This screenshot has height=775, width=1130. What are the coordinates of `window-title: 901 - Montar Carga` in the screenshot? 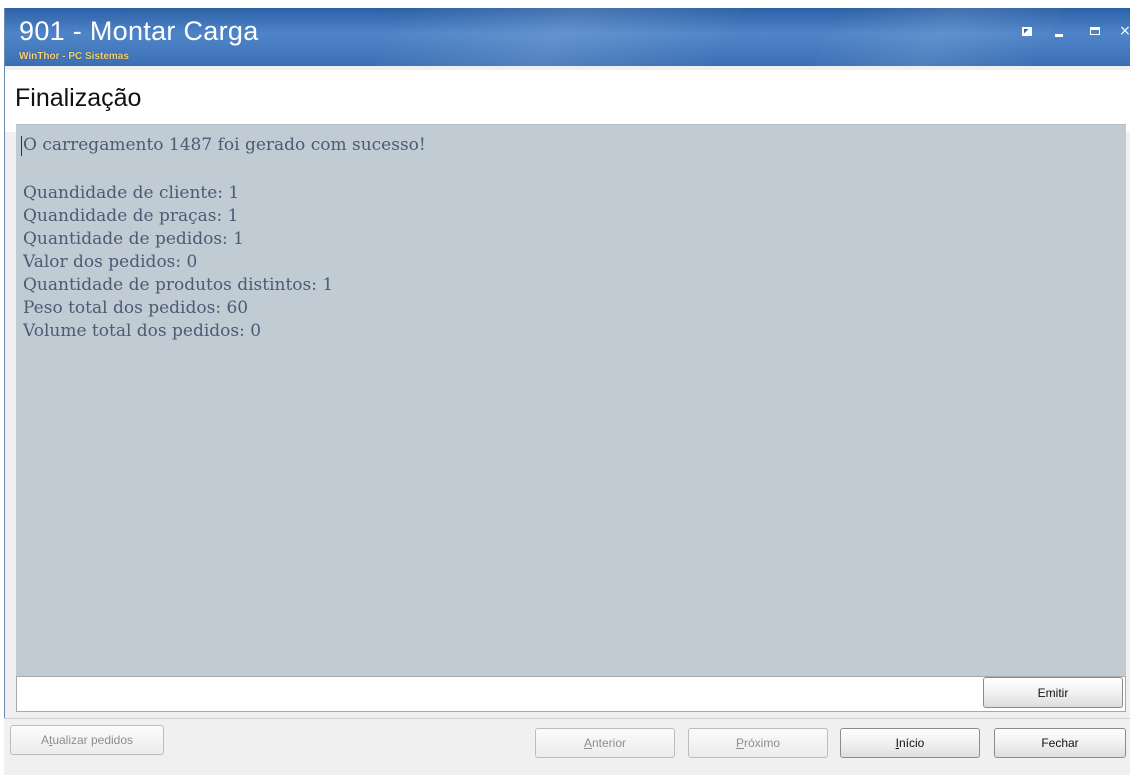 It's located at (139, 31).